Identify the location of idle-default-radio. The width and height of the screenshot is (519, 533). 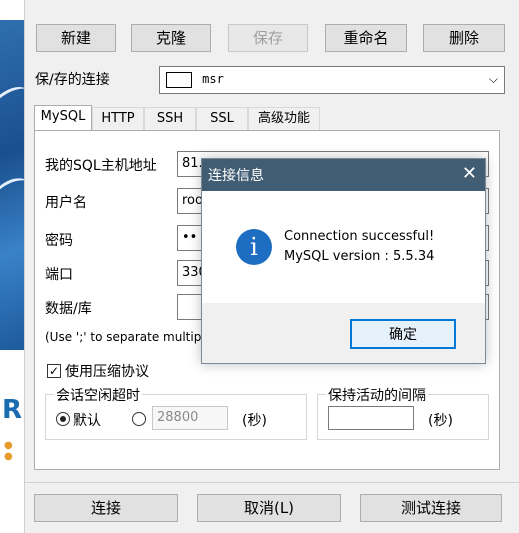
(63, 419).